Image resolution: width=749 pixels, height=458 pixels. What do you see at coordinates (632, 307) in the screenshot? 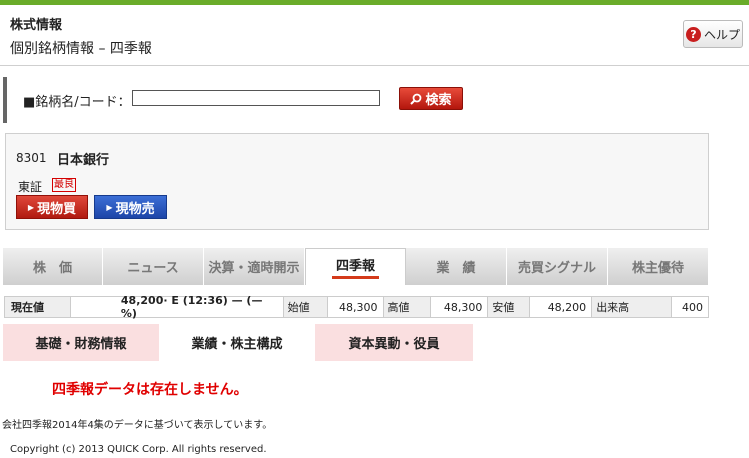
I see `volume-label: 出来高` at bounding box center [632, 307].